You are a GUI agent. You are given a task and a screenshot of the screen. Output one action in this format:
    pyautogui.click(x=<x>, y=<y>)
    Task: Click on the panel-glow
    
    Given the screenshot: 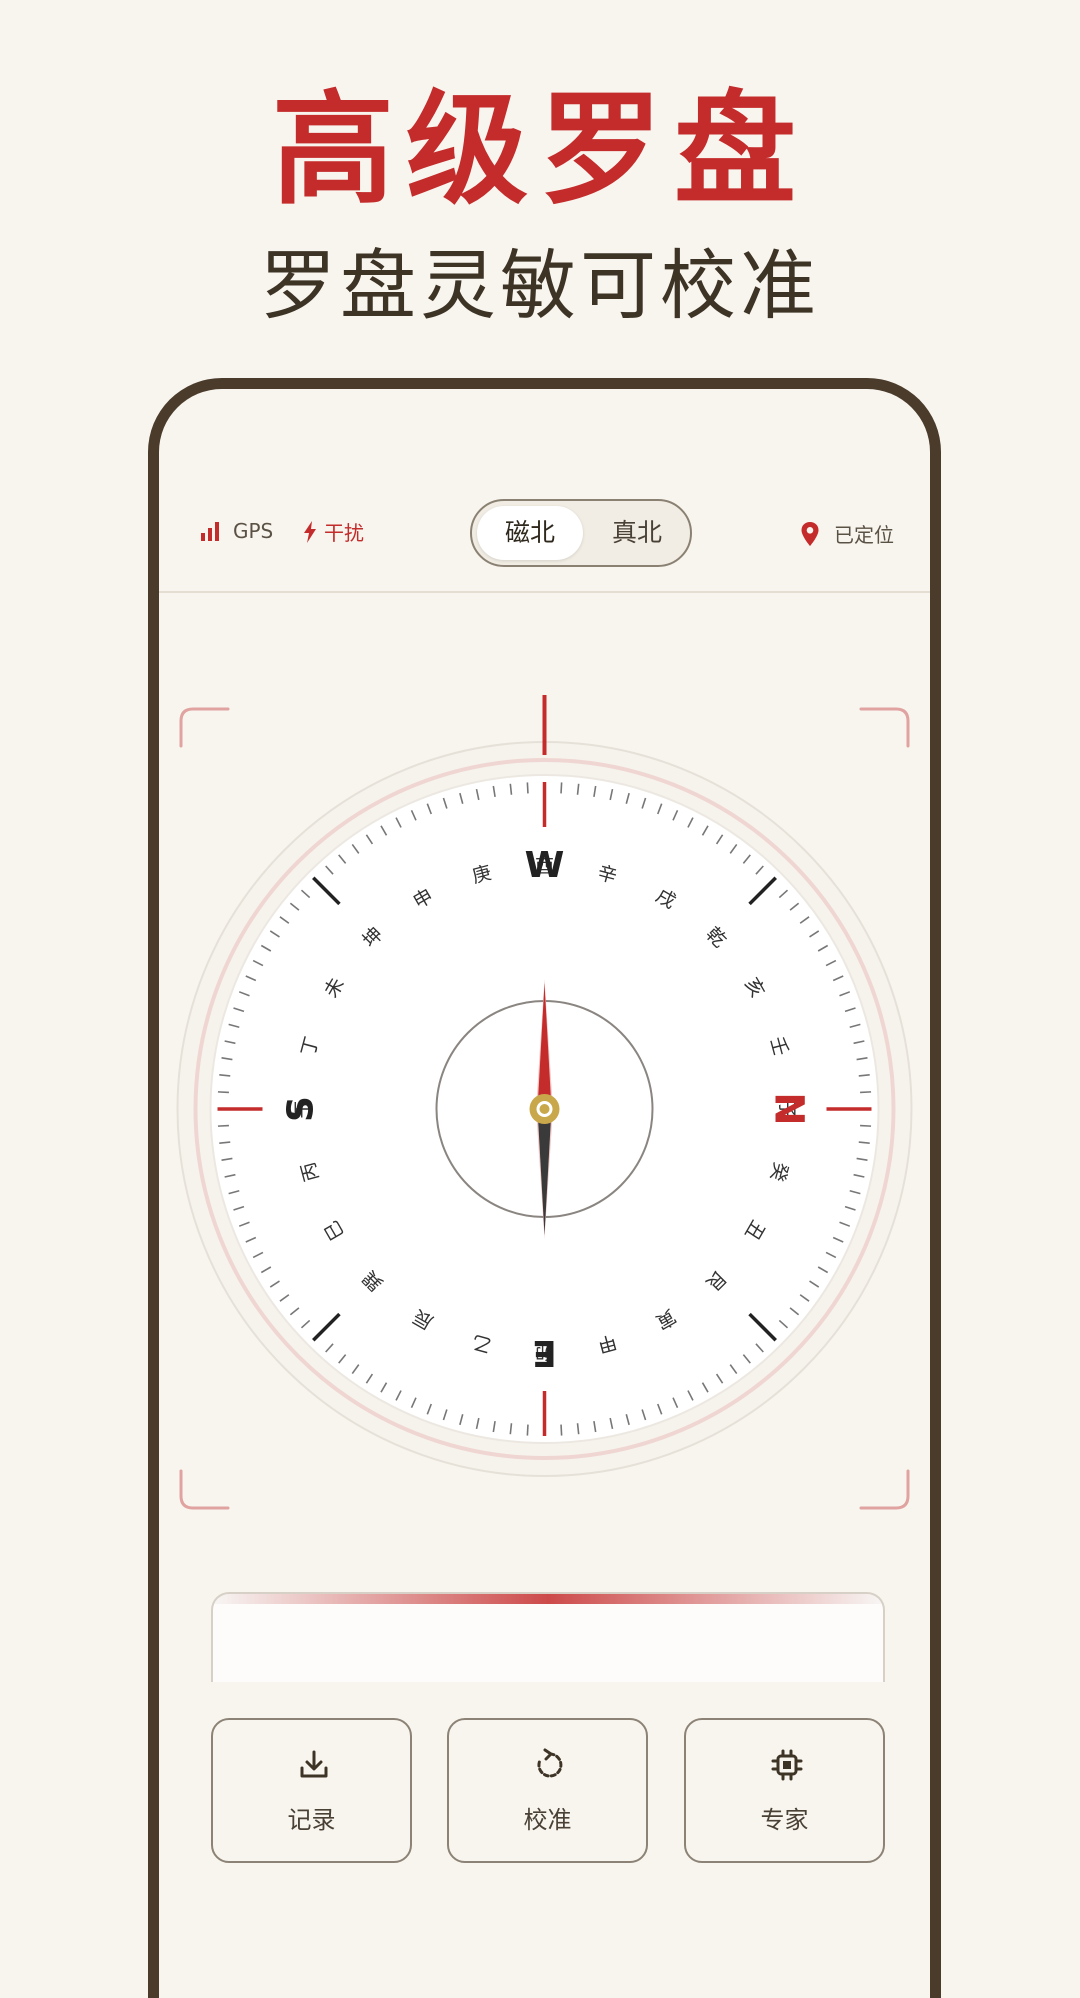 What is the action you would take?
    pyautogui.click(x=548, y=1599)
    